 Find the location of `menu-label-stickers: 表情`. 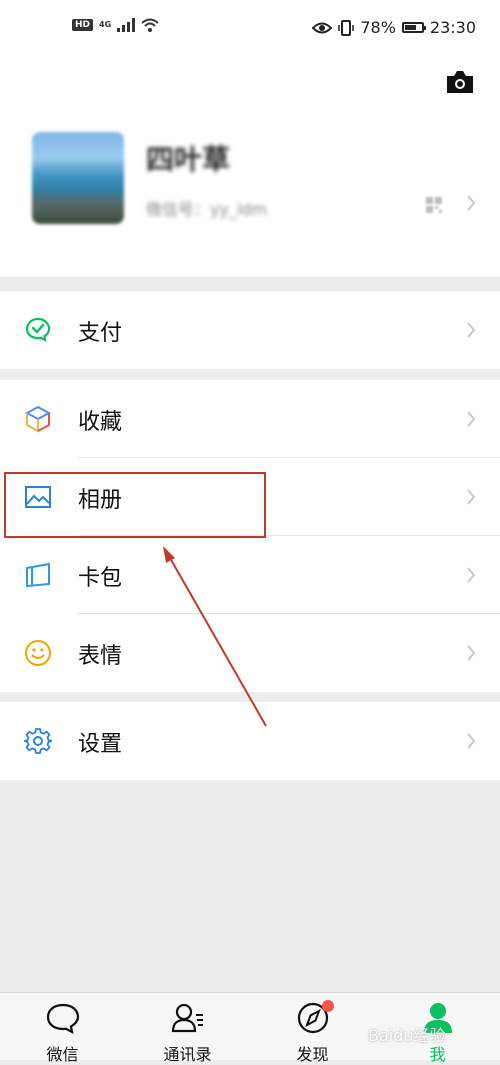

menu-label-stickers: 表情 is located at coordinates (100, 656).